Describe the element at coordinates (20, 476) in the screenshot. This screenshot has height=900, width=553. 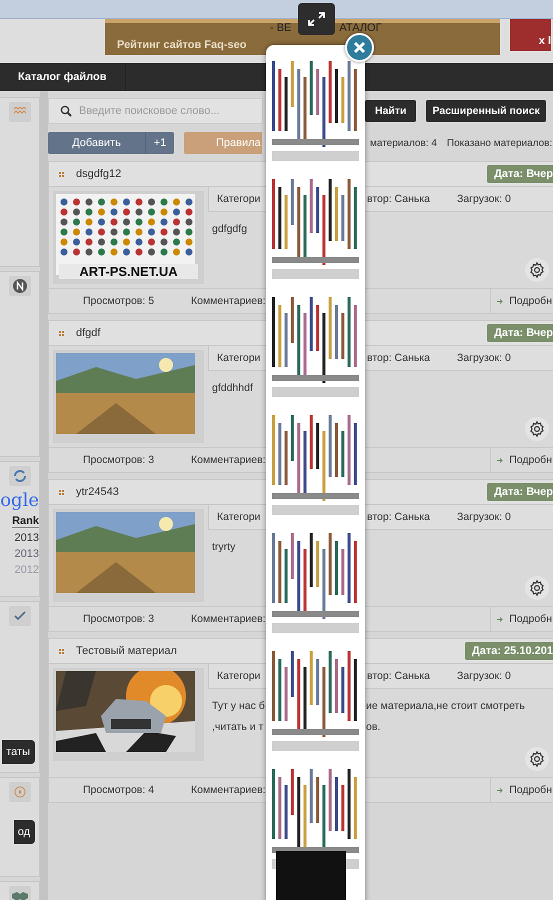
I see `refresh-icon` at that location.